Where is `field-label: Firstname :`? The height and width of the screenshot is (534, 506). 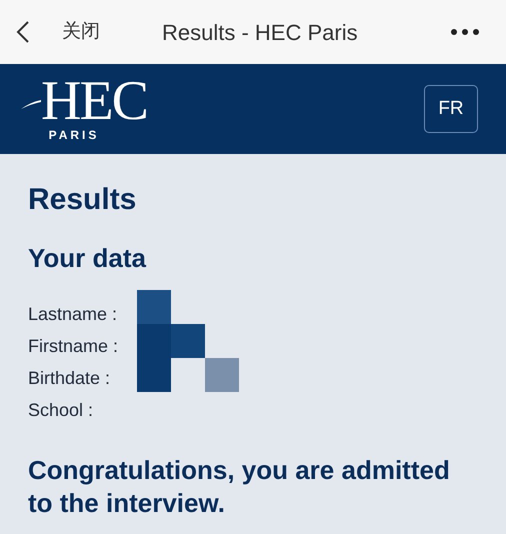
field-label: Firstname : is located at coordinates (74, 346).